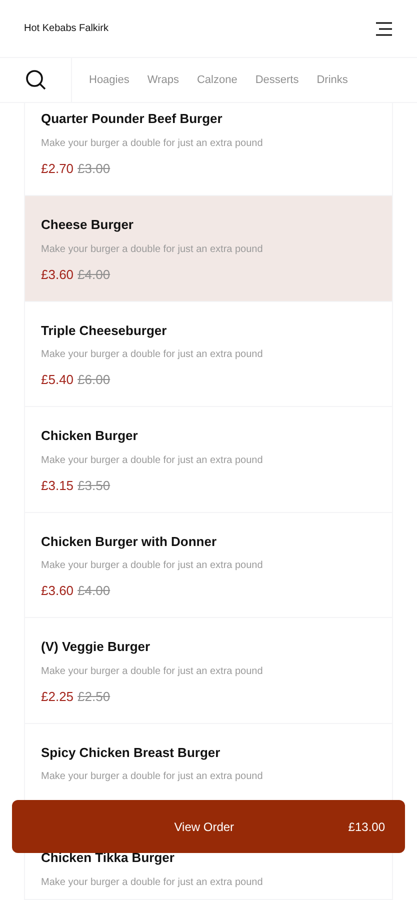 The image size is (417, 900). Describe the element at coordinates (66, 29) in the screenshot. I see `restaurant-name: Hot Kebabs Falkirk` at that location.